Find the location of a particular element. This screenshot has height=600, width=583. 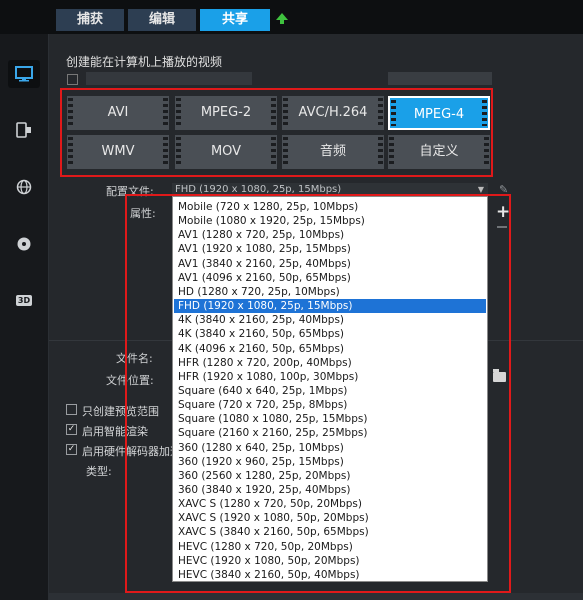

bottom-strip is located at coordinates (316, 596).